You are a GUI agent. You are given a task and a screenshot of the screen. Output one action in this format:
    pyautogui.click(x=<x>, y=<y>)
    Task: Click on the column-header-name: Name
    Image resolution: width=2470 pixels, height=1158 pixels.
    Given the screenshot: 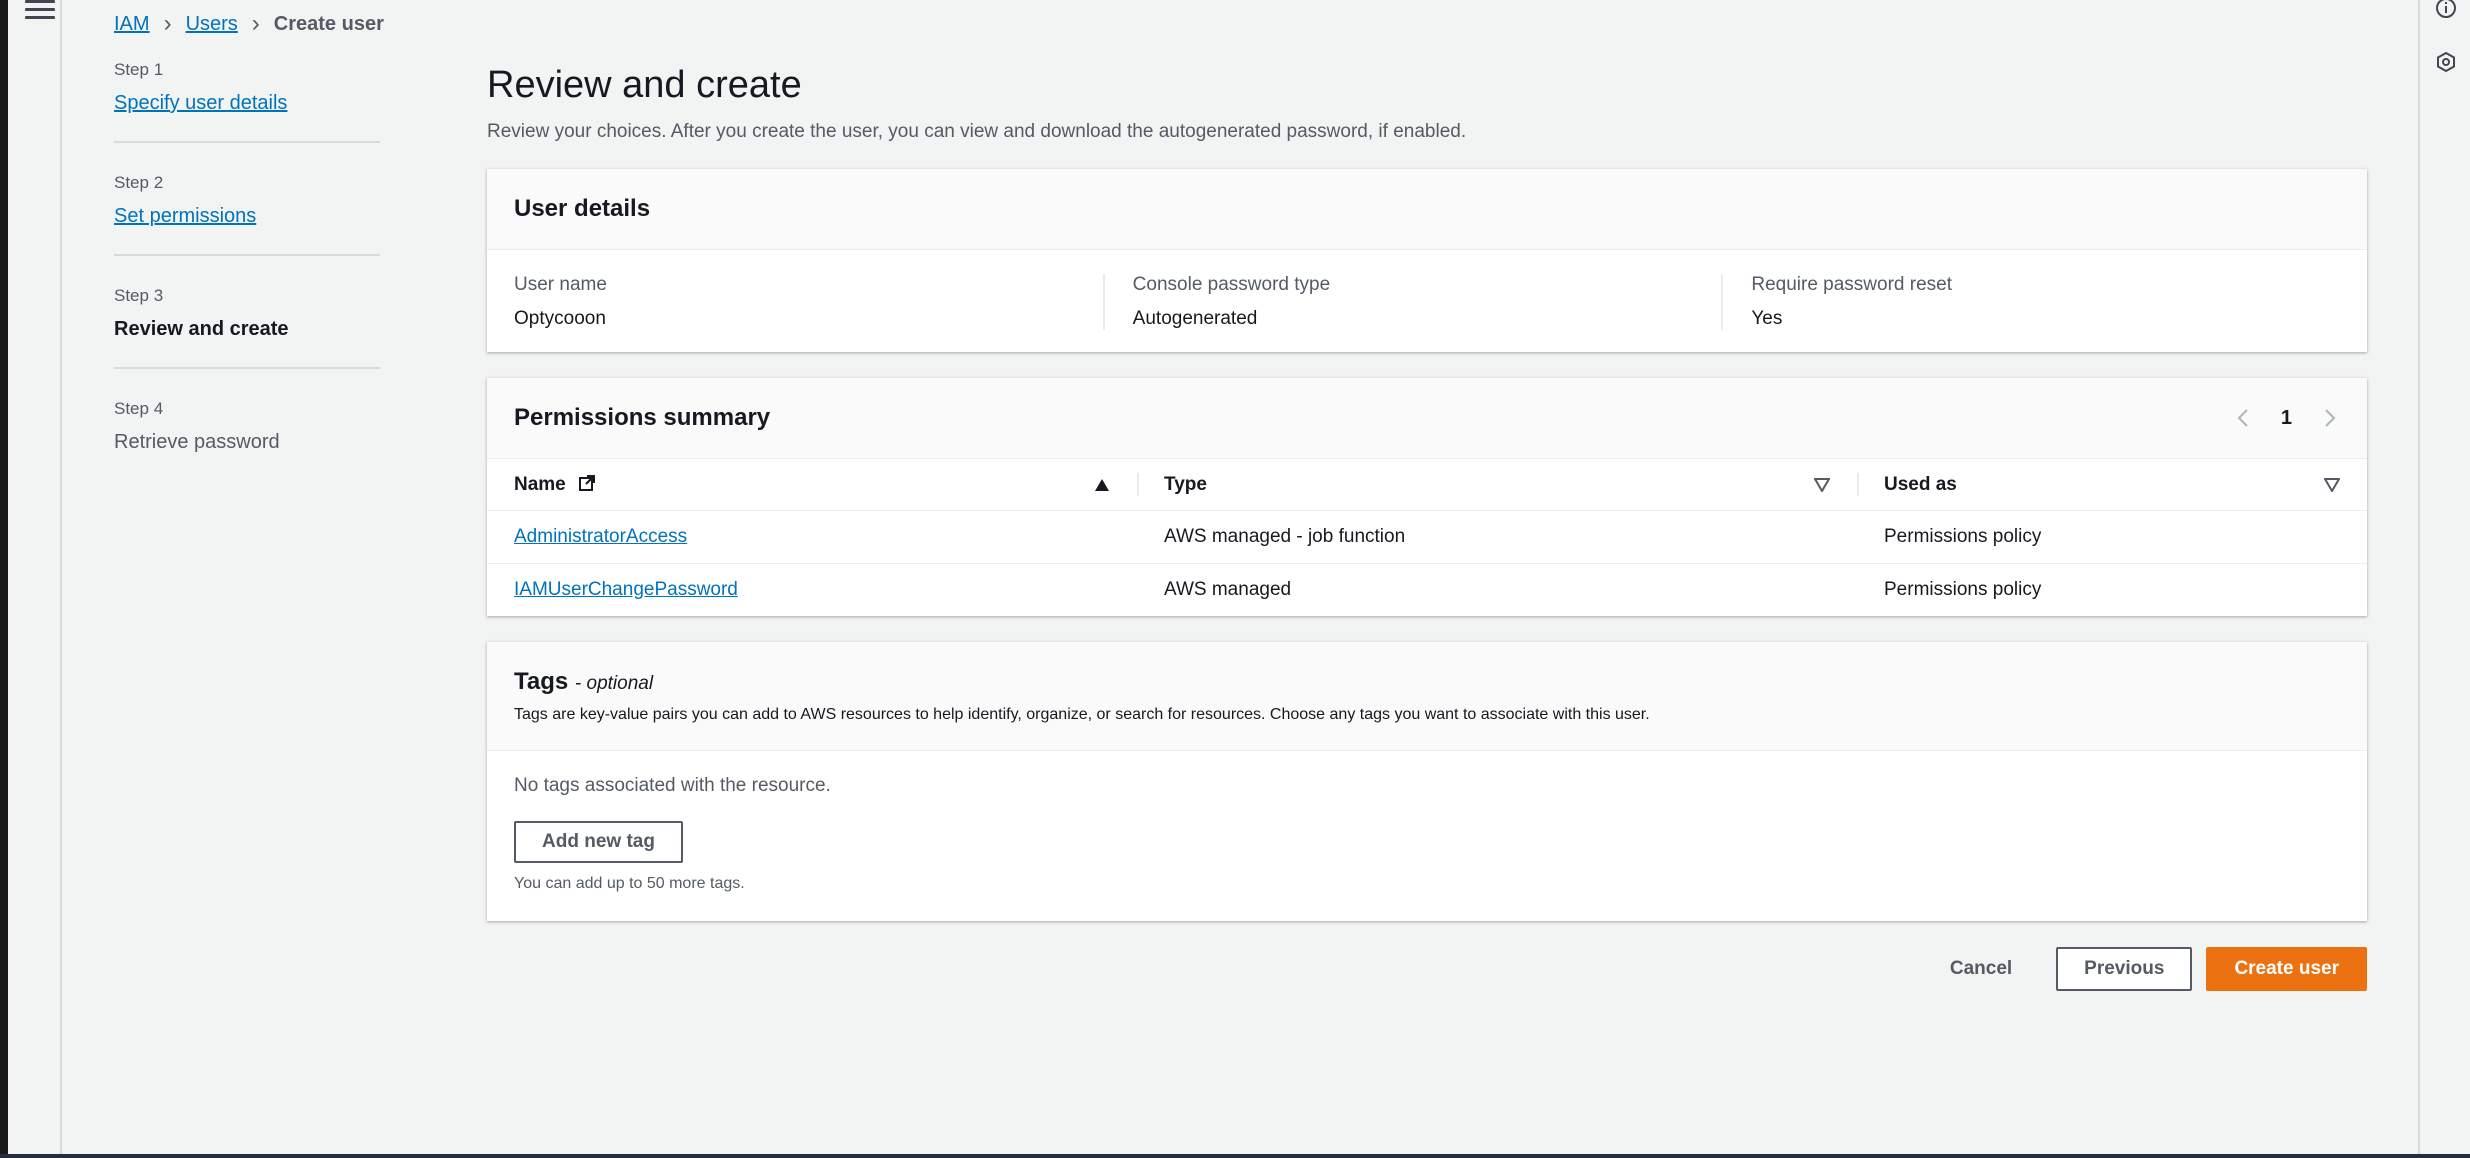 What is the action you would take?
    pyautogui.click(x=812, y=485)
    